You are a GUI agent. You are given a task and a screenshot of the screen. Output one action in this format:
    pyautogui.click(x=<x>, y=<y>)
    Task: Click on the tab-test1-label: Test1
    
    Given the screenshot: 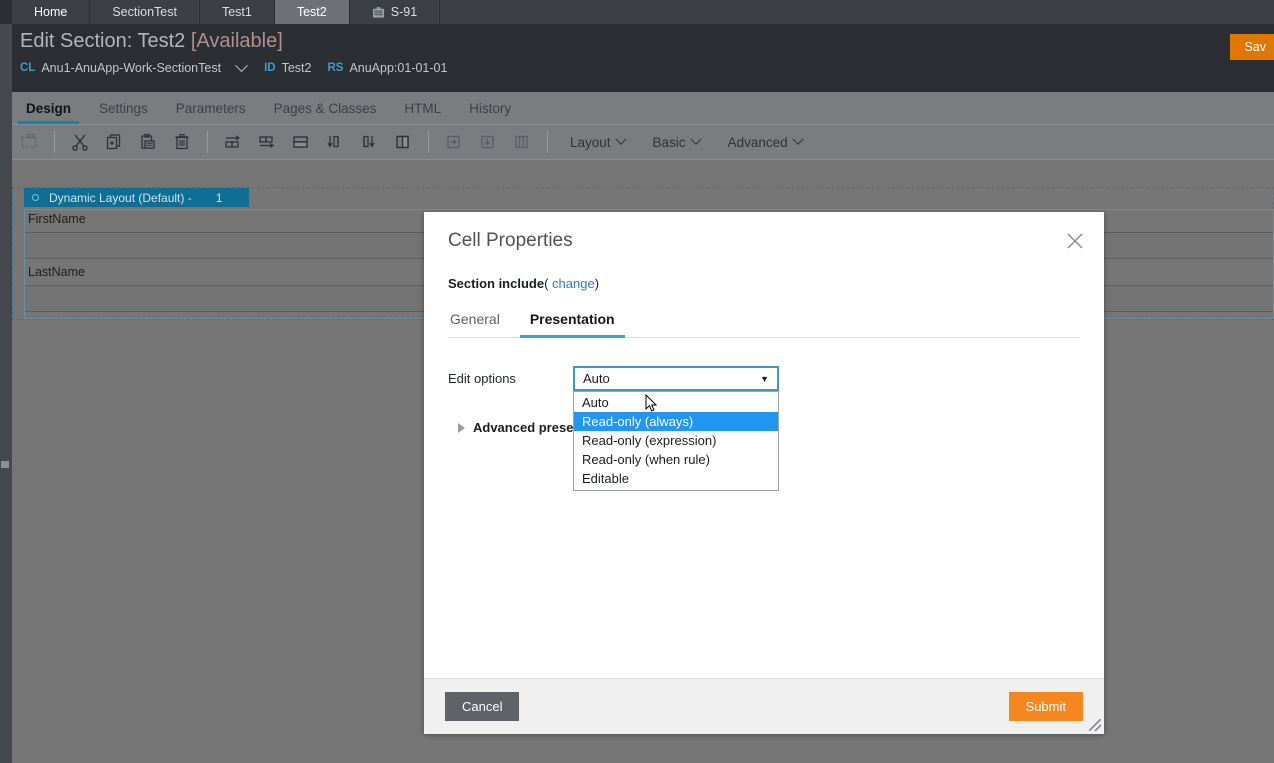 What is the action you would take?
    pyautogui.click(x=236, y=12)
    